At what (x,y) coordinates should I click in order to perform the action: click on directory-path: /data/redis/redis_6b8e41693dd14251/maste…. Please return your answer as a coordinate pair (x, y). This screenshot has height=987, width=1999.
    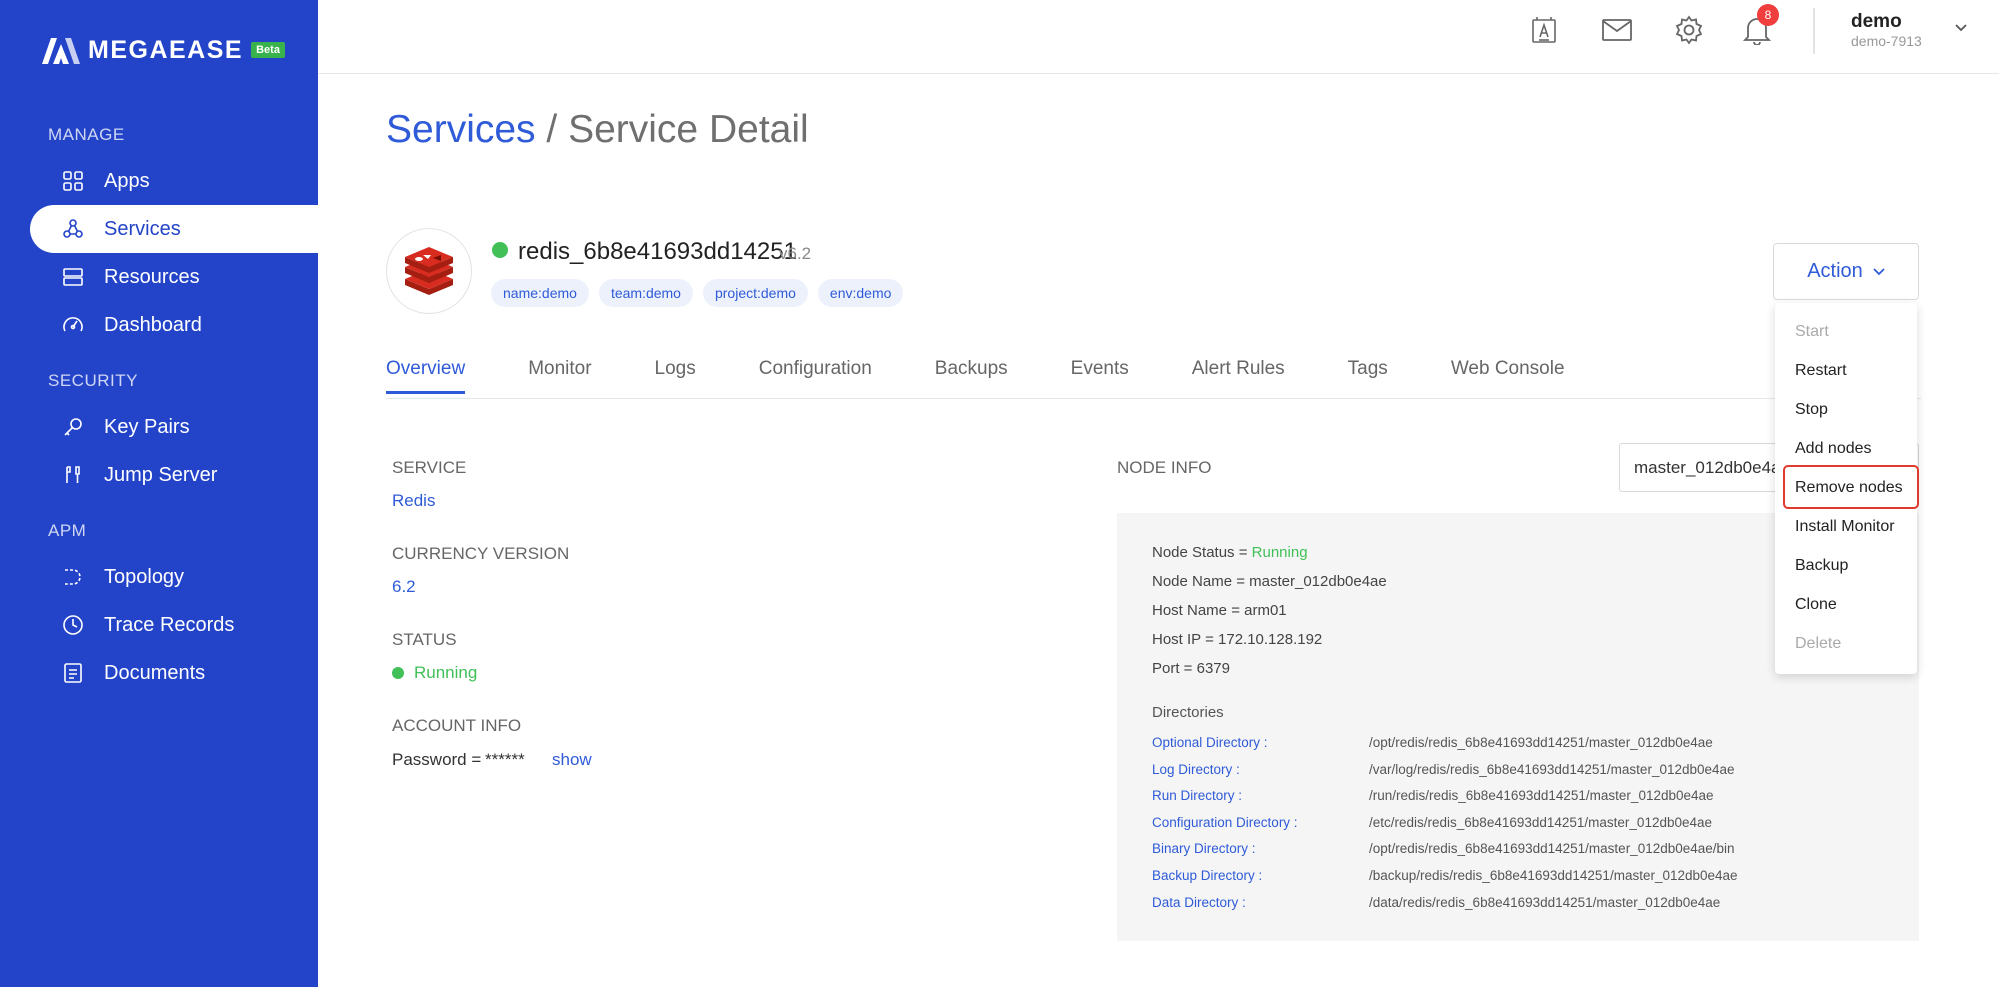
    Looking at the image, I should click on (1545, 902).